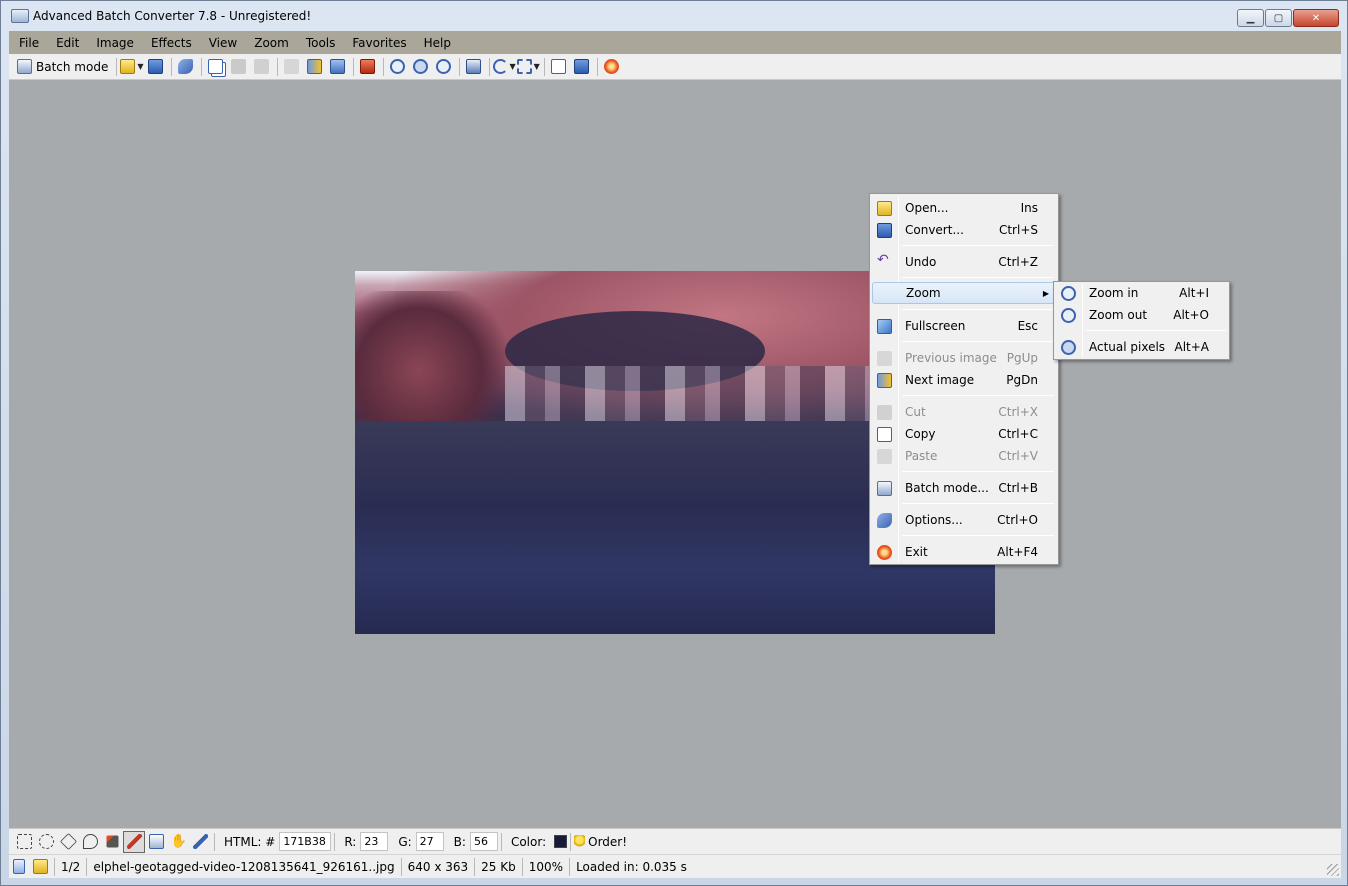 The height and width of the screenshot is (886, 1348). What do you see at coordinates (1141, 293) in the screenshot?
I see `submenu-item-zoom-in: Zoom in Alt+I` at bounding box center [1141, 293].